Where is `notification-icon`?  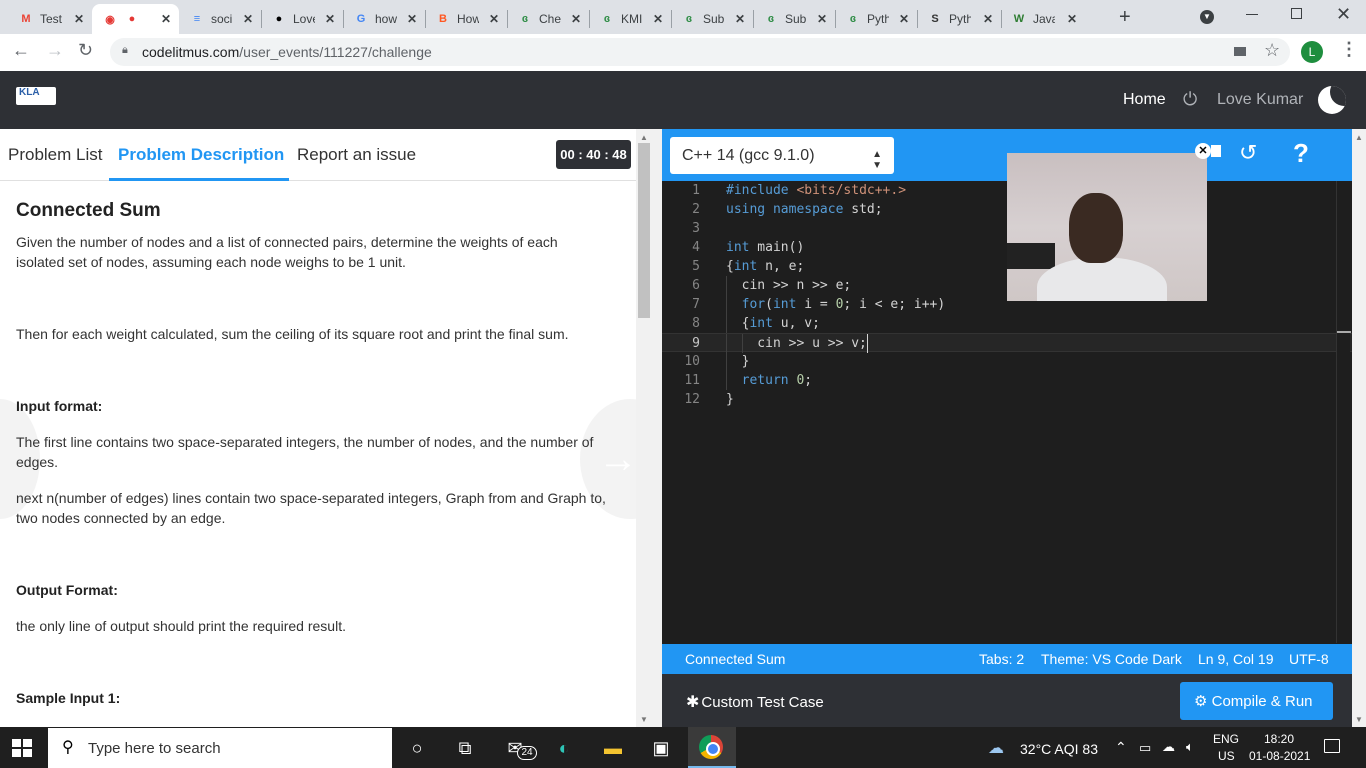 notification-icon is located at coordinates (1332, 746).